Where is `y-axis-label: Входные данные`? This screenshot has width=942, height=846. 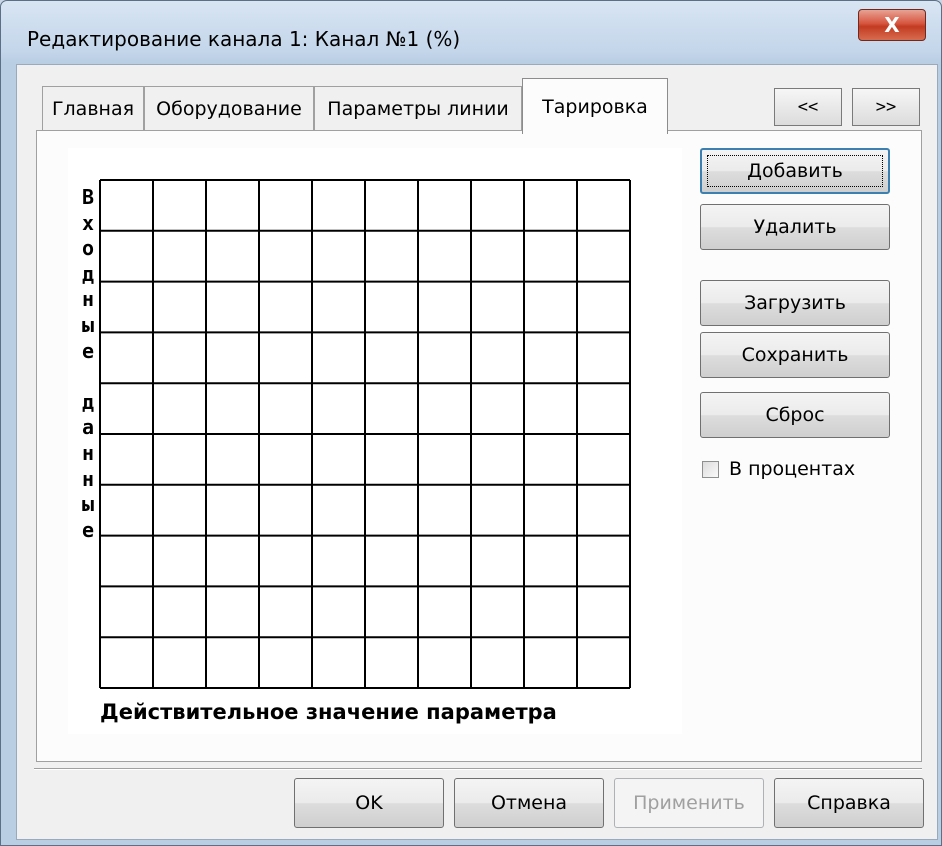 y-axis-label: Входные данные is located at coordinates (88, 364).